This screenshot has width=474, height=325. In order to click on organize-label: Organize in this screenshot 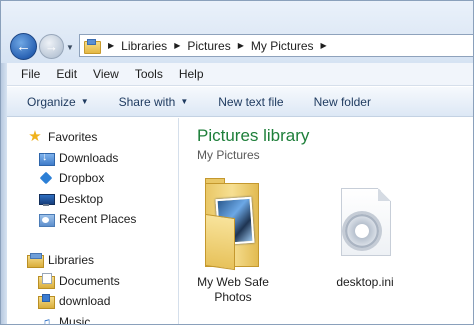, I will do `click(51, 101)`.